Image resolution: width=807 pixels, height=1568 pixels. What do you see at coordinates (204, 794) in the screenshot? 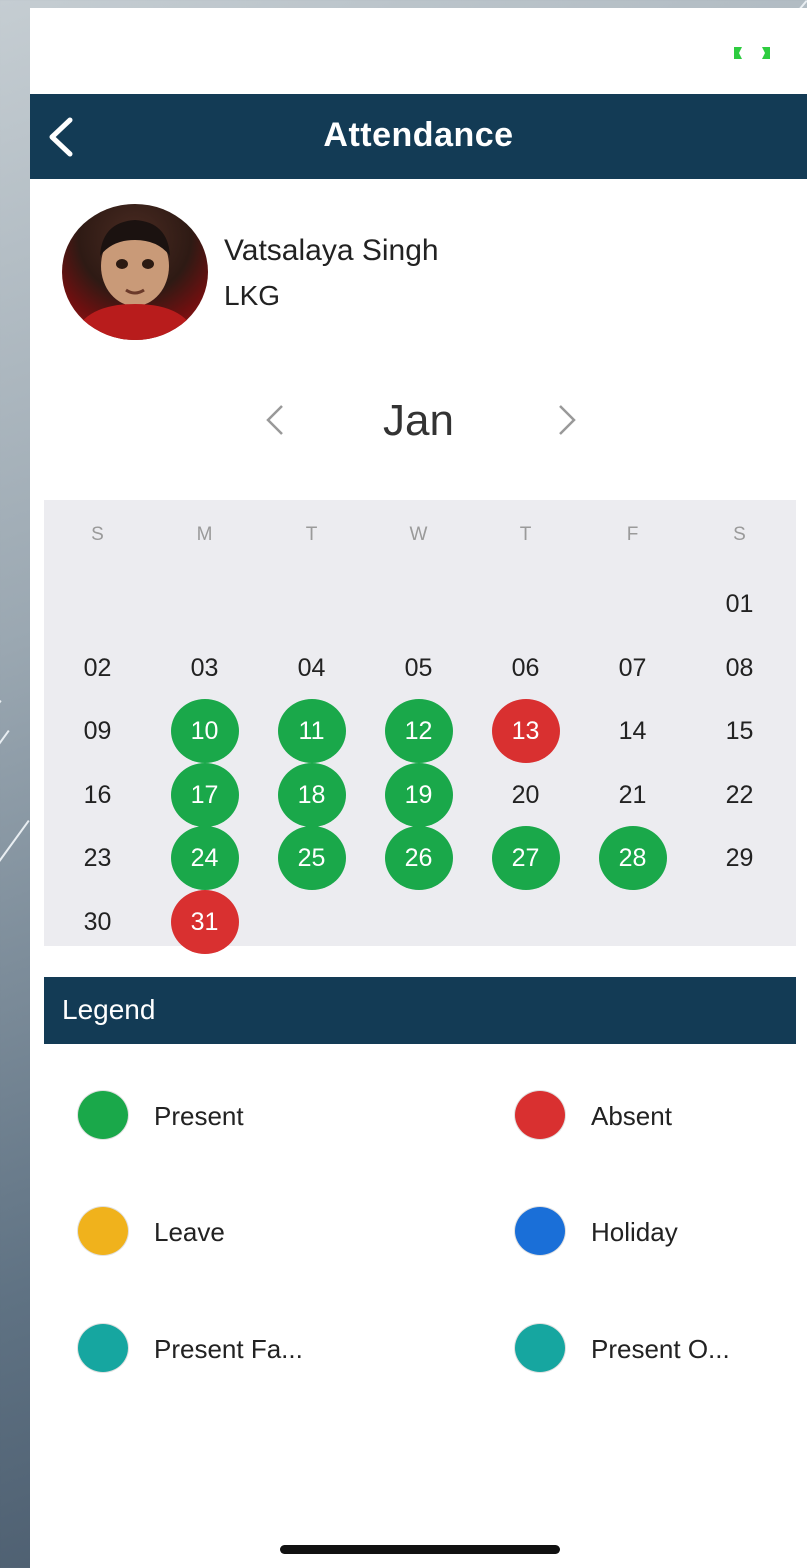
I see `calendar-day: 17` at bounding box center [204, 794].